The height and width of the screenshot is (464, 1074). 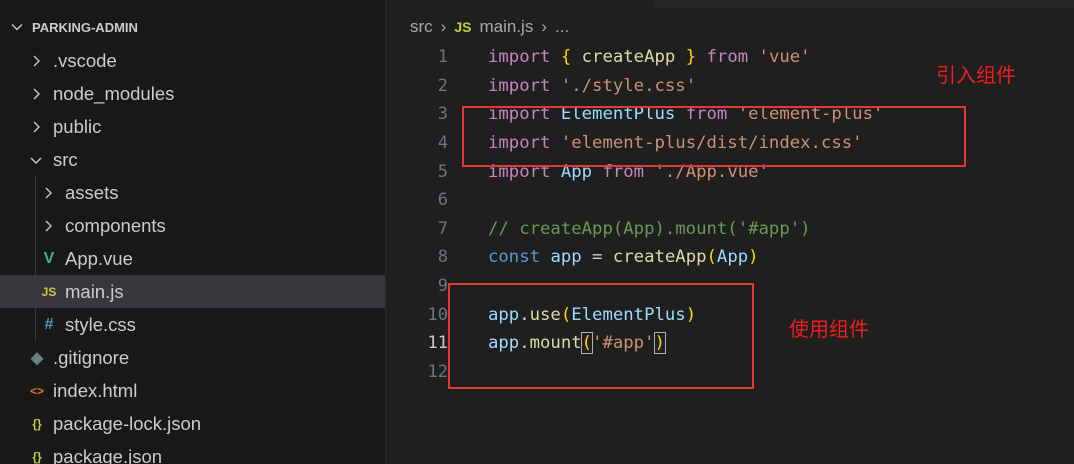 What do you see at coordinates (442, 257) in the screenshot?
I see `line-number: 8` at bounding box center [442, 257].